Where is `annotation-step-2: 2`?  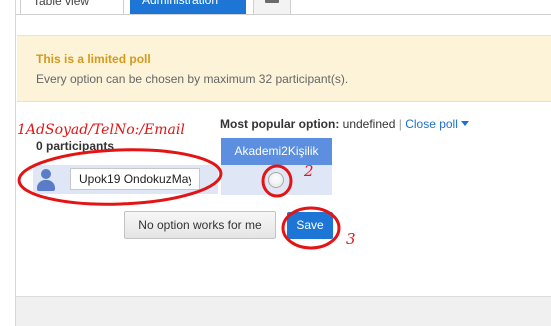
annotation-step-2: 2 is located at coordinates (309, 171).